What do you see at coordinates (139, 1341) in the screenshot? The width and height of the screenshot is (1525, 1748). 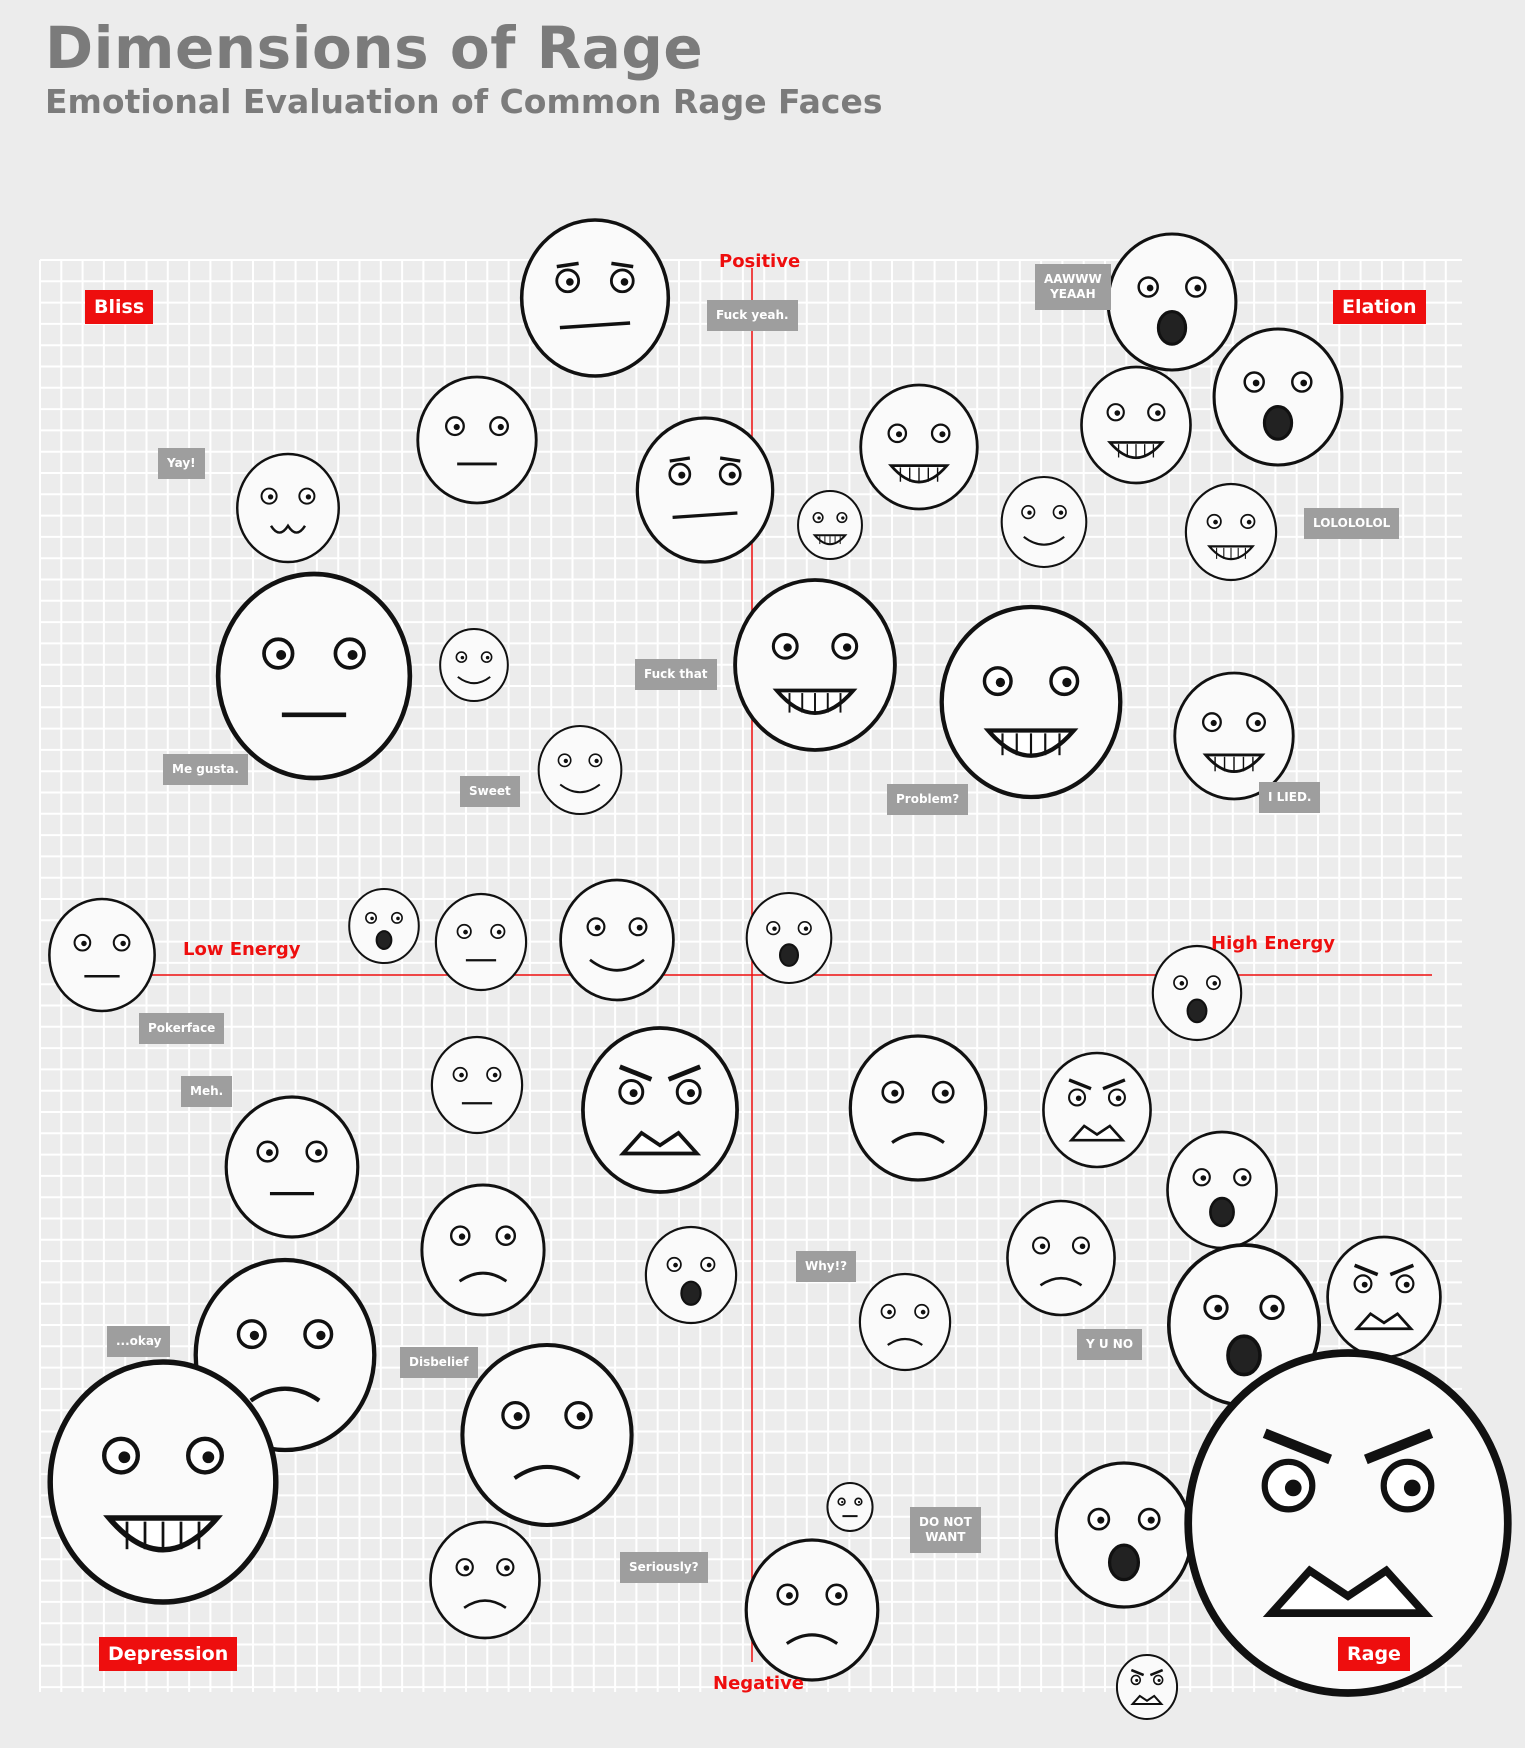 I see `face-label: ...okay` at bounding box center [139, 1341].